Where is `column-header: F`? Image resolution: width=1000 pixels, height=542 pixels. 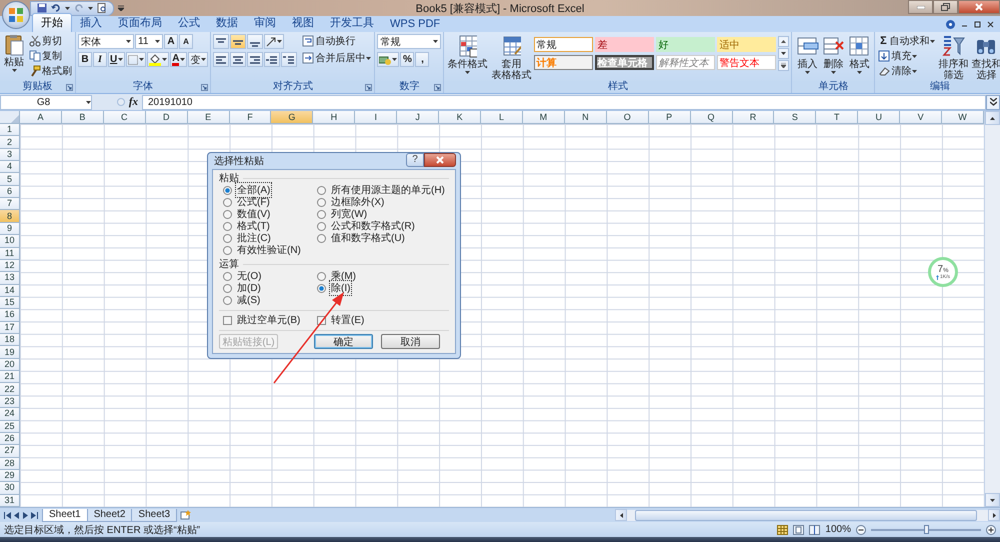 column-header: F is located at coordinates (251, 117).